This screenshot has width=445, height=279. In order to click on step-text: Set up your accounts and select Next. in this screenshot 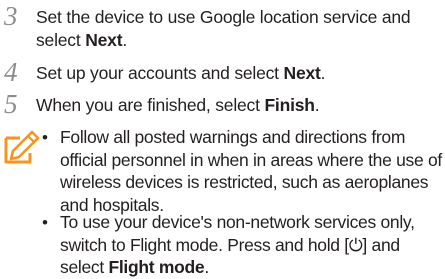, I will do `click(181, 73)`.